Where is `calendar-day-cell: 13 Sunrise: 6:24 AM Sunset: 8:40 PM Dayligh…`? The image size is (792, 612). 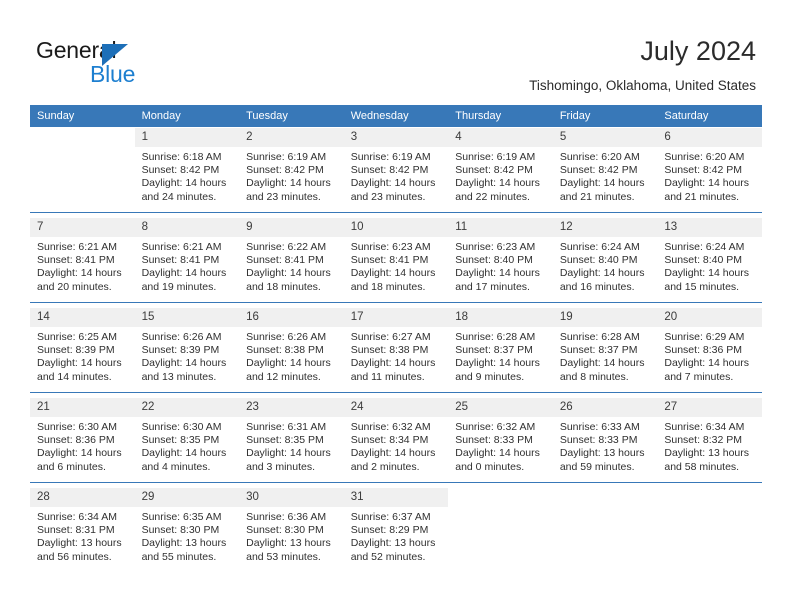 calendar-day-cell: 13 Sunrise: 6:24 AM Sunset: 8:40 PM Dayligh… is located at coordinates (709, 260).